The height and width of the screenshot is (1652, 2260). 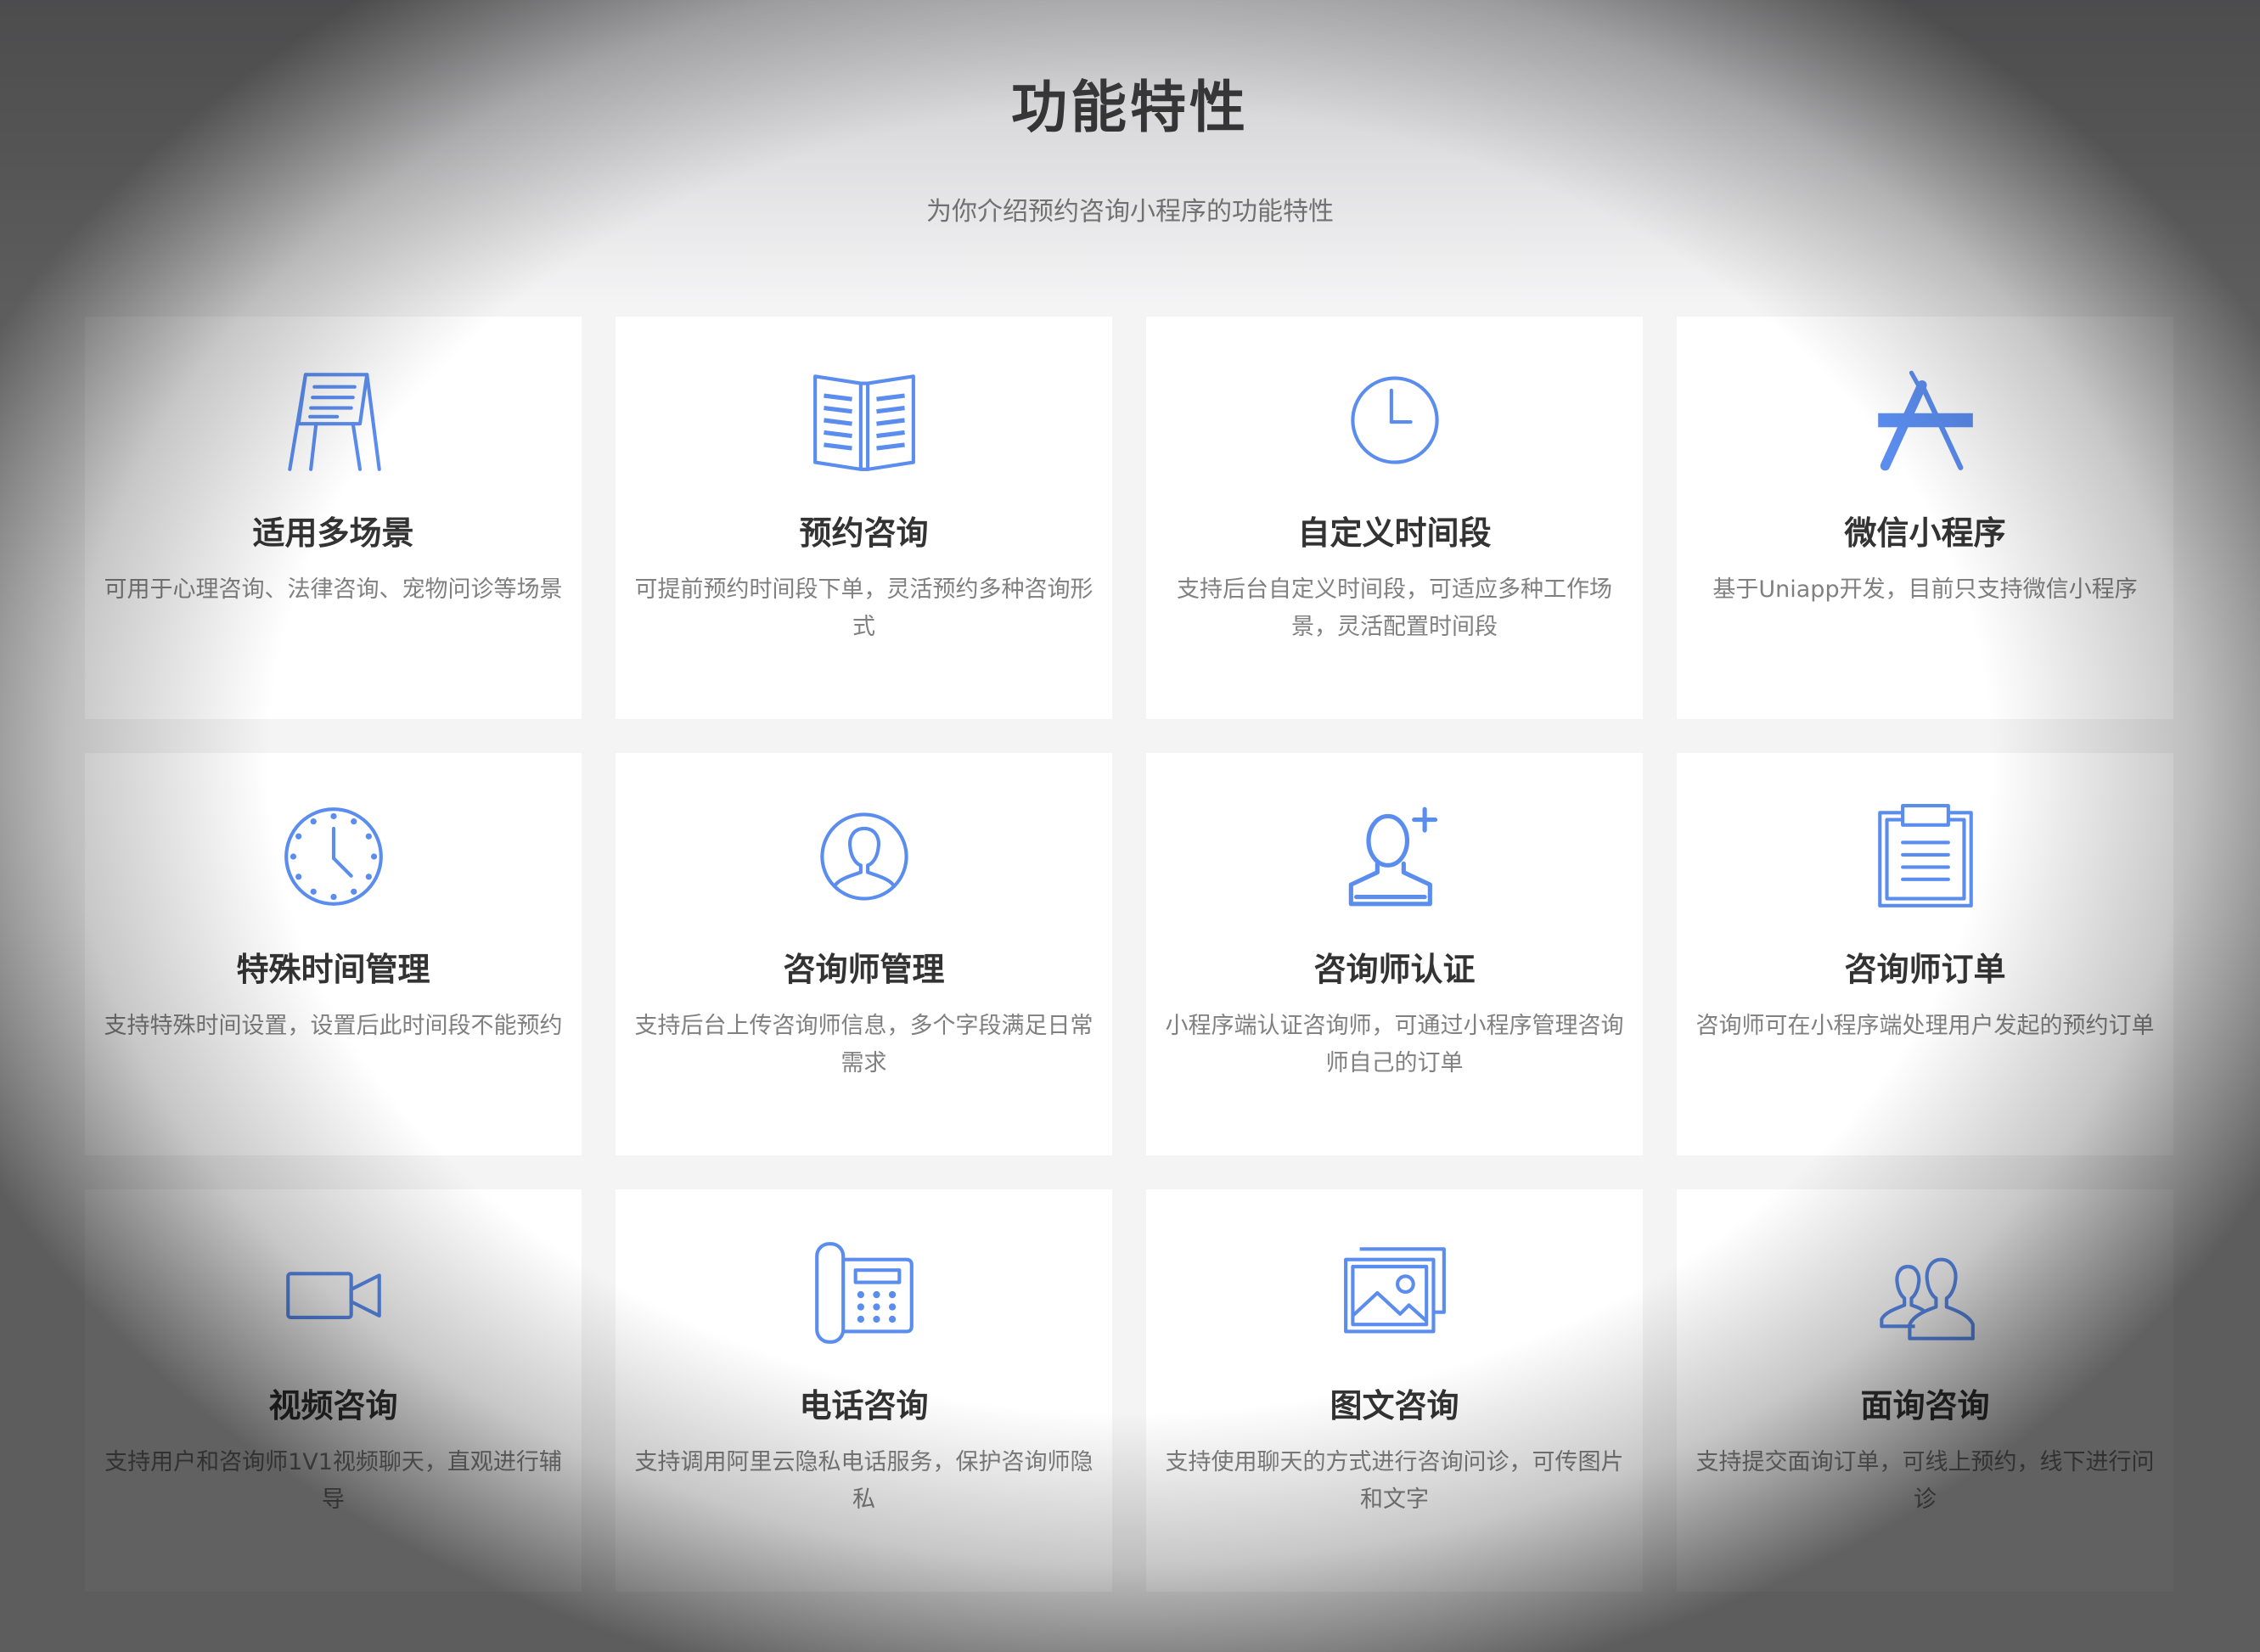 What do you see at coordinates (1130, 108) in the screenshot?
I see `page-title: 功能特性` at bounding box center [1130, 108].